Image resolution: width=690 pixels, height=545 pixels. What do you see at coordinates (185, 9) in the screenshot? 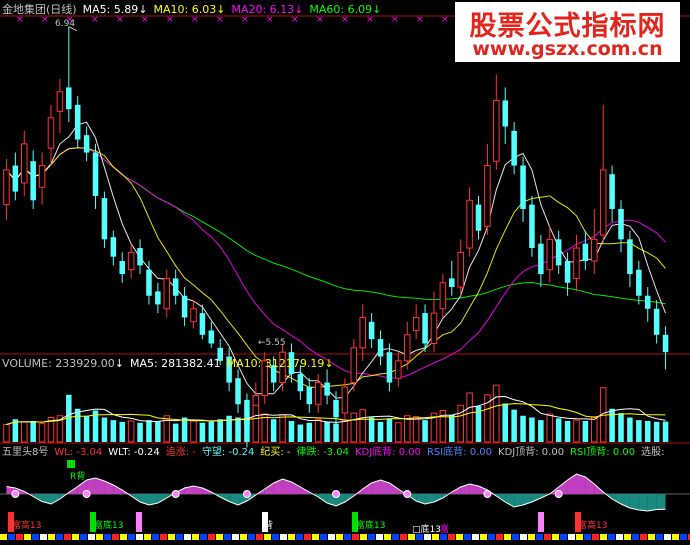
I see `ma10-label: MA10: 6.03` at bounding box center [185, 9].